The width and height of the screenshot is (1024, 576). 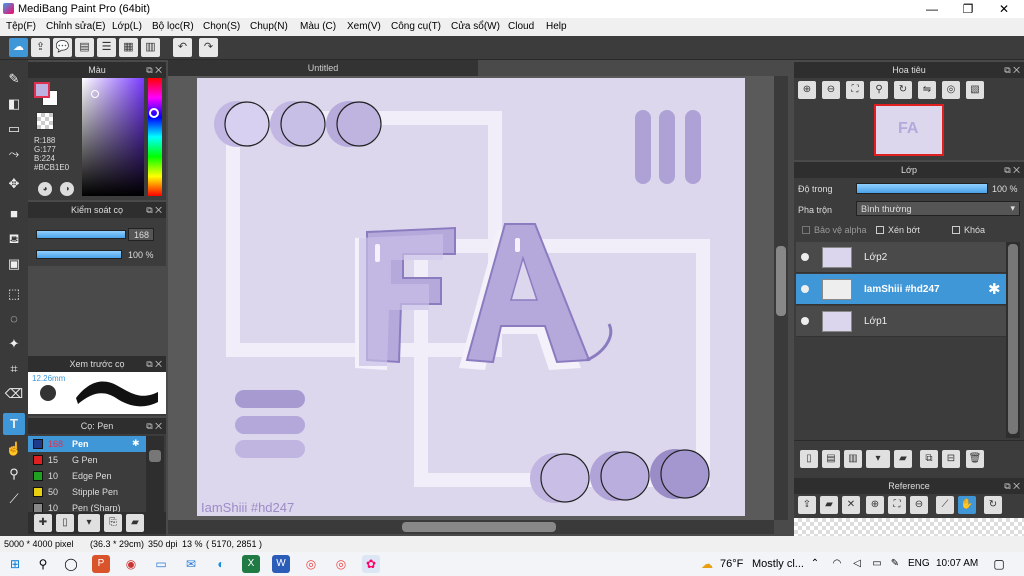 I want to click on gradient-tool-icon: ▣, so click(x=14, y=264).